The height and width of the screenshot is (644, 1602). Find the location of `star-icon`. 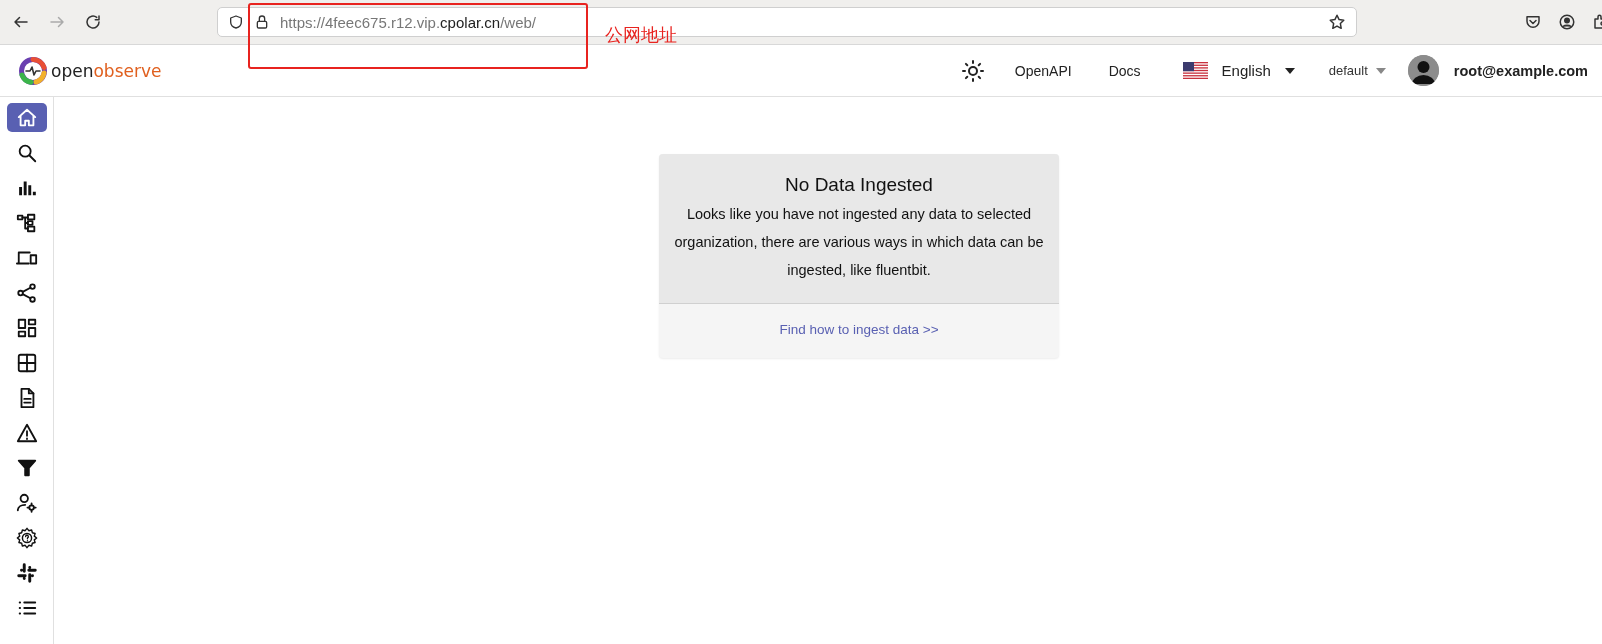

star-icon is located at coordinates (1337, 22).